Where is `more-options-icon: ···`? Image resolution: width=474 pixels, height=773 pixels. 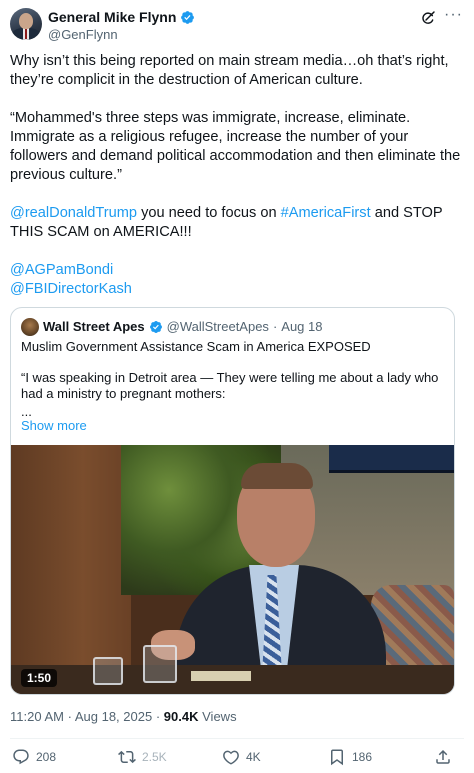 more-options-icon: ··· is located at coordinates (453, 16).